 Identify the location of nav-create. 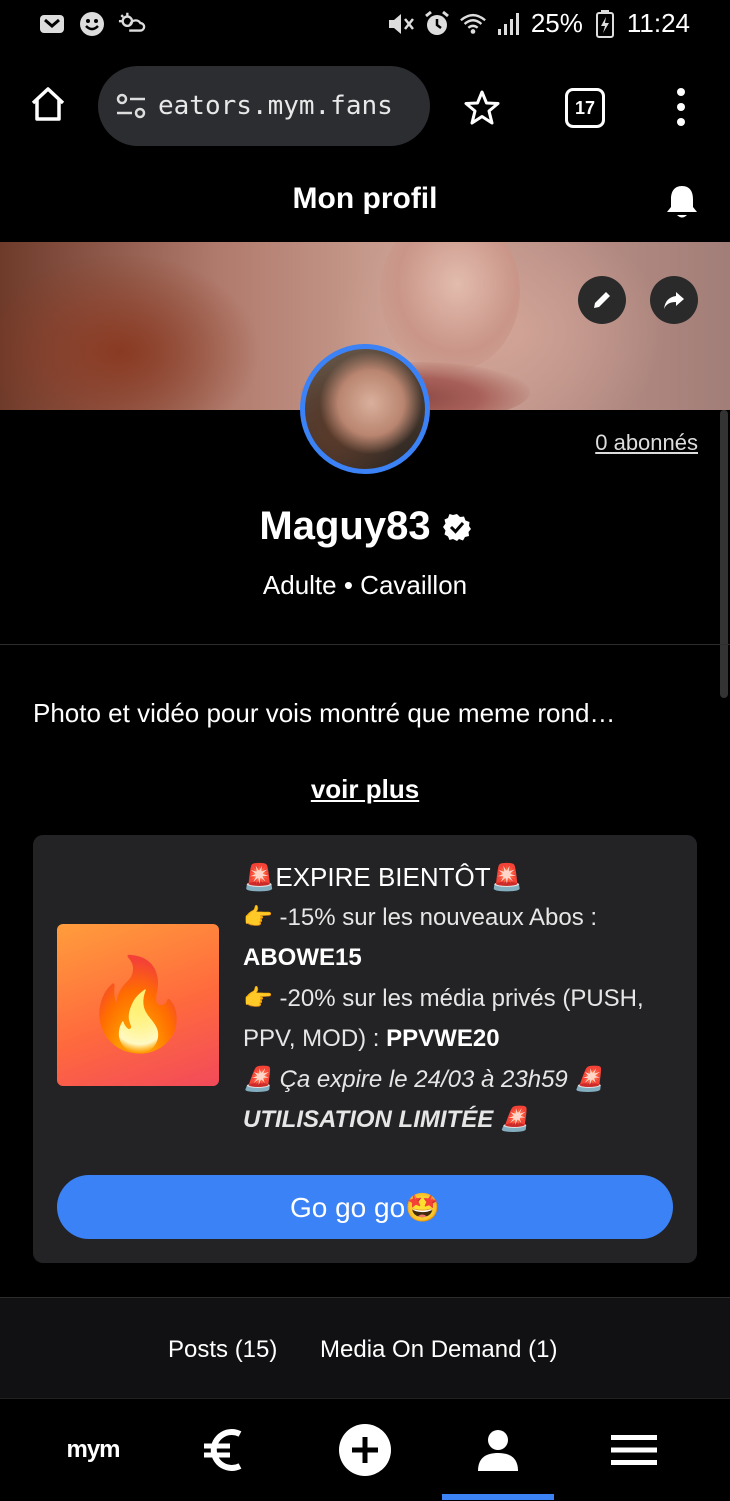
(365, 1450).